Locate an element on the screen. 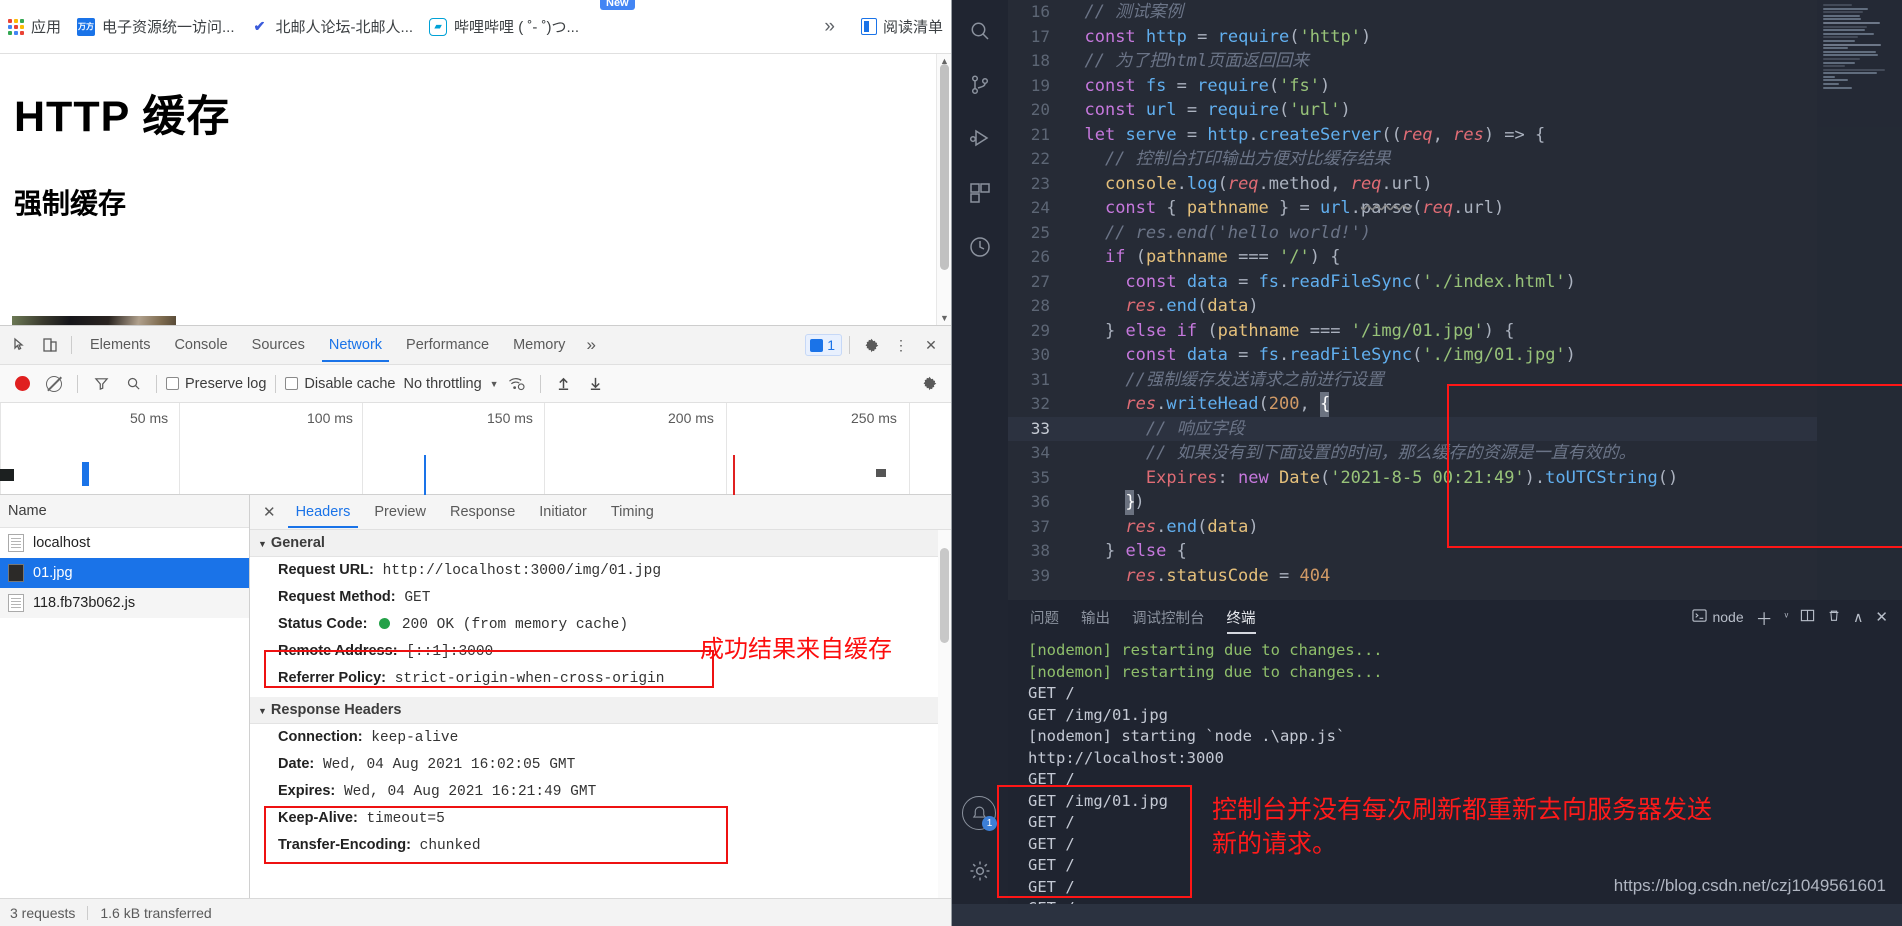 The height and width of the screenshot is (926, 1902). notifications-bell-icon: 1 is located at coordinates (979, 813).